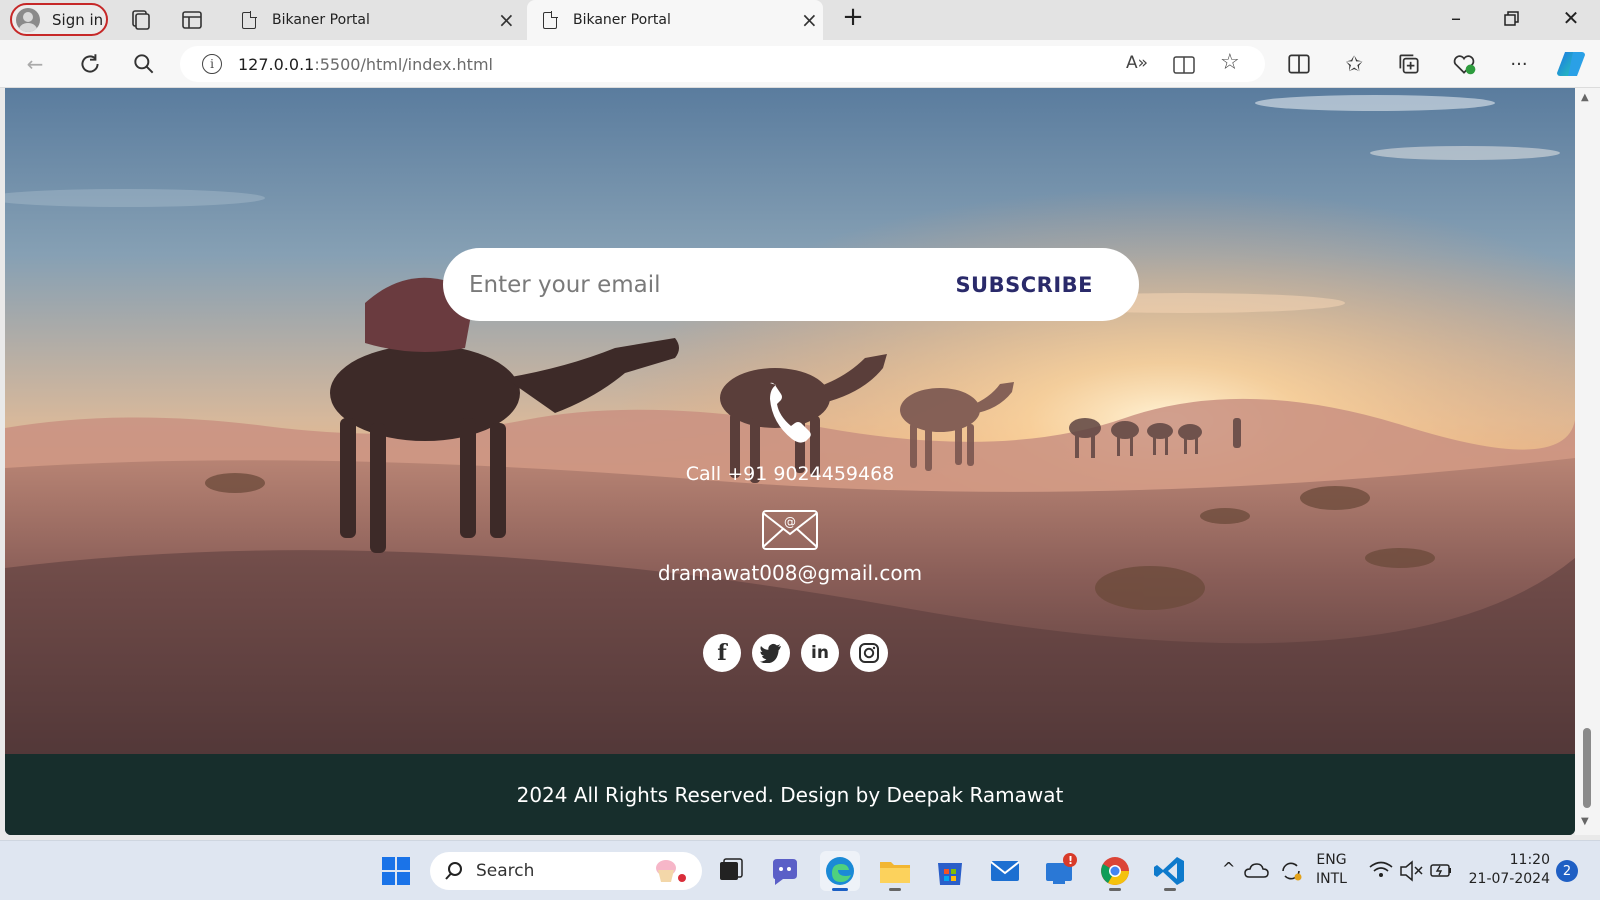 The width and height of the screenshot is (1600, 900). I want to click on instagram-glyph-icon, so click(869, 653).